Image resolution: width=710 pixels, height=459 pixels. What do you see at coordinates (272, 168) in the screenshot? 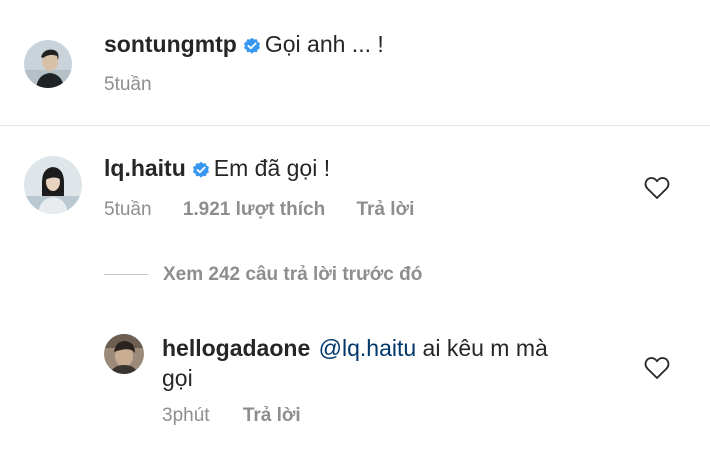
I see `comment-text: Em đã gọi !` at bounding box center [272, 168].